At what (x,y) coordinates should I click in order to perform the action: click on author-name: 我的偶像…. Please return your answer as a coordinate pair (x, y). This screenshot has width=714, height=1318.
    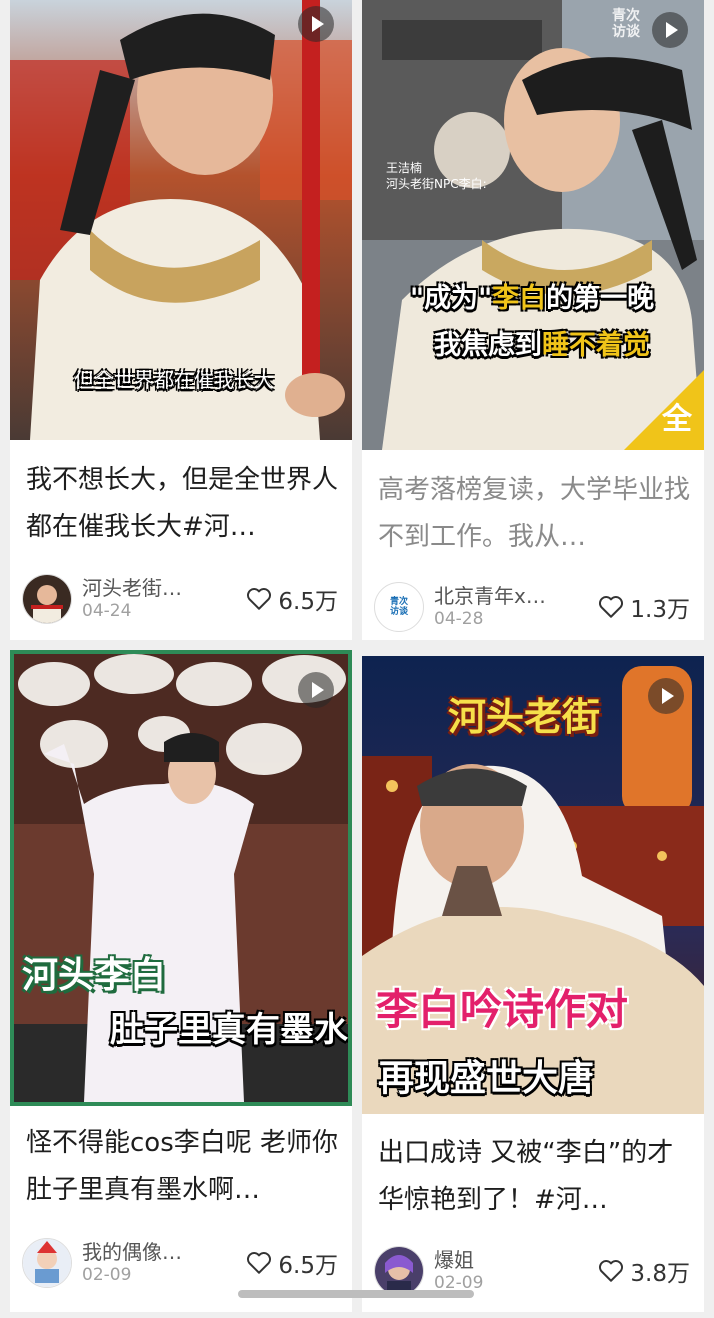
    Looking at the image, I should click on (132, 1250).